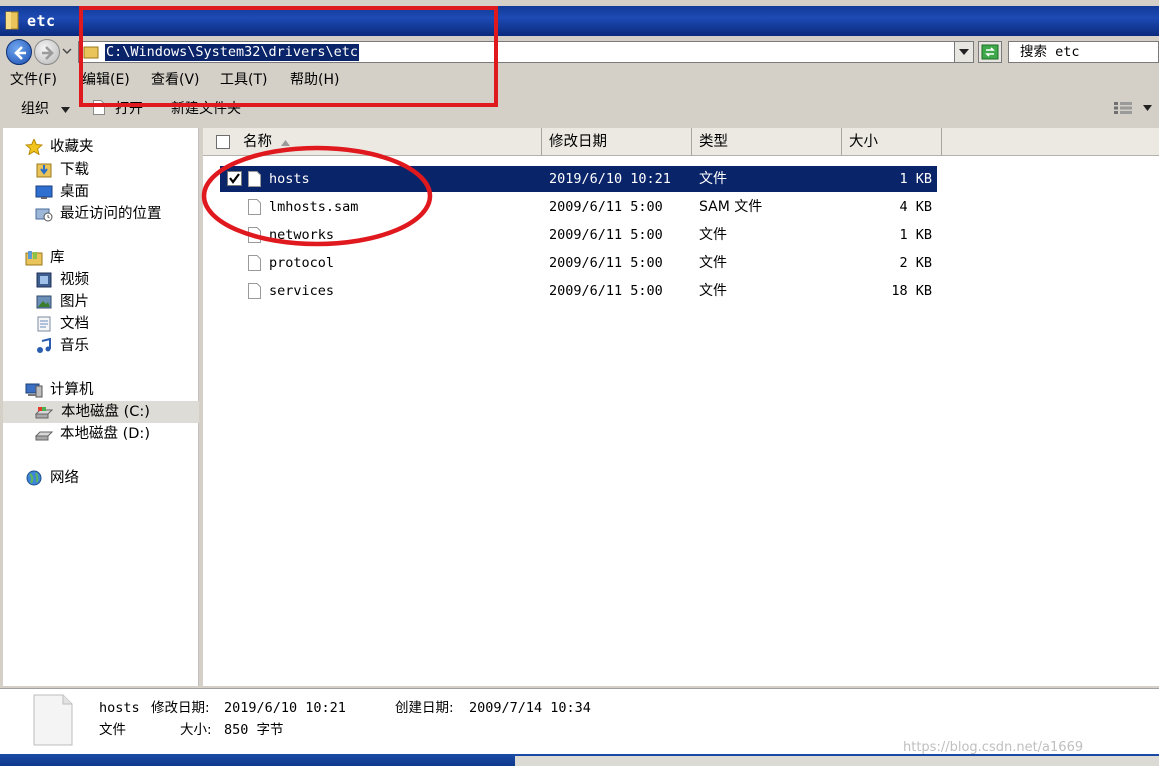 The image size is (1159, 766). I want to click on address-dropdown-button, so click(964, 52).